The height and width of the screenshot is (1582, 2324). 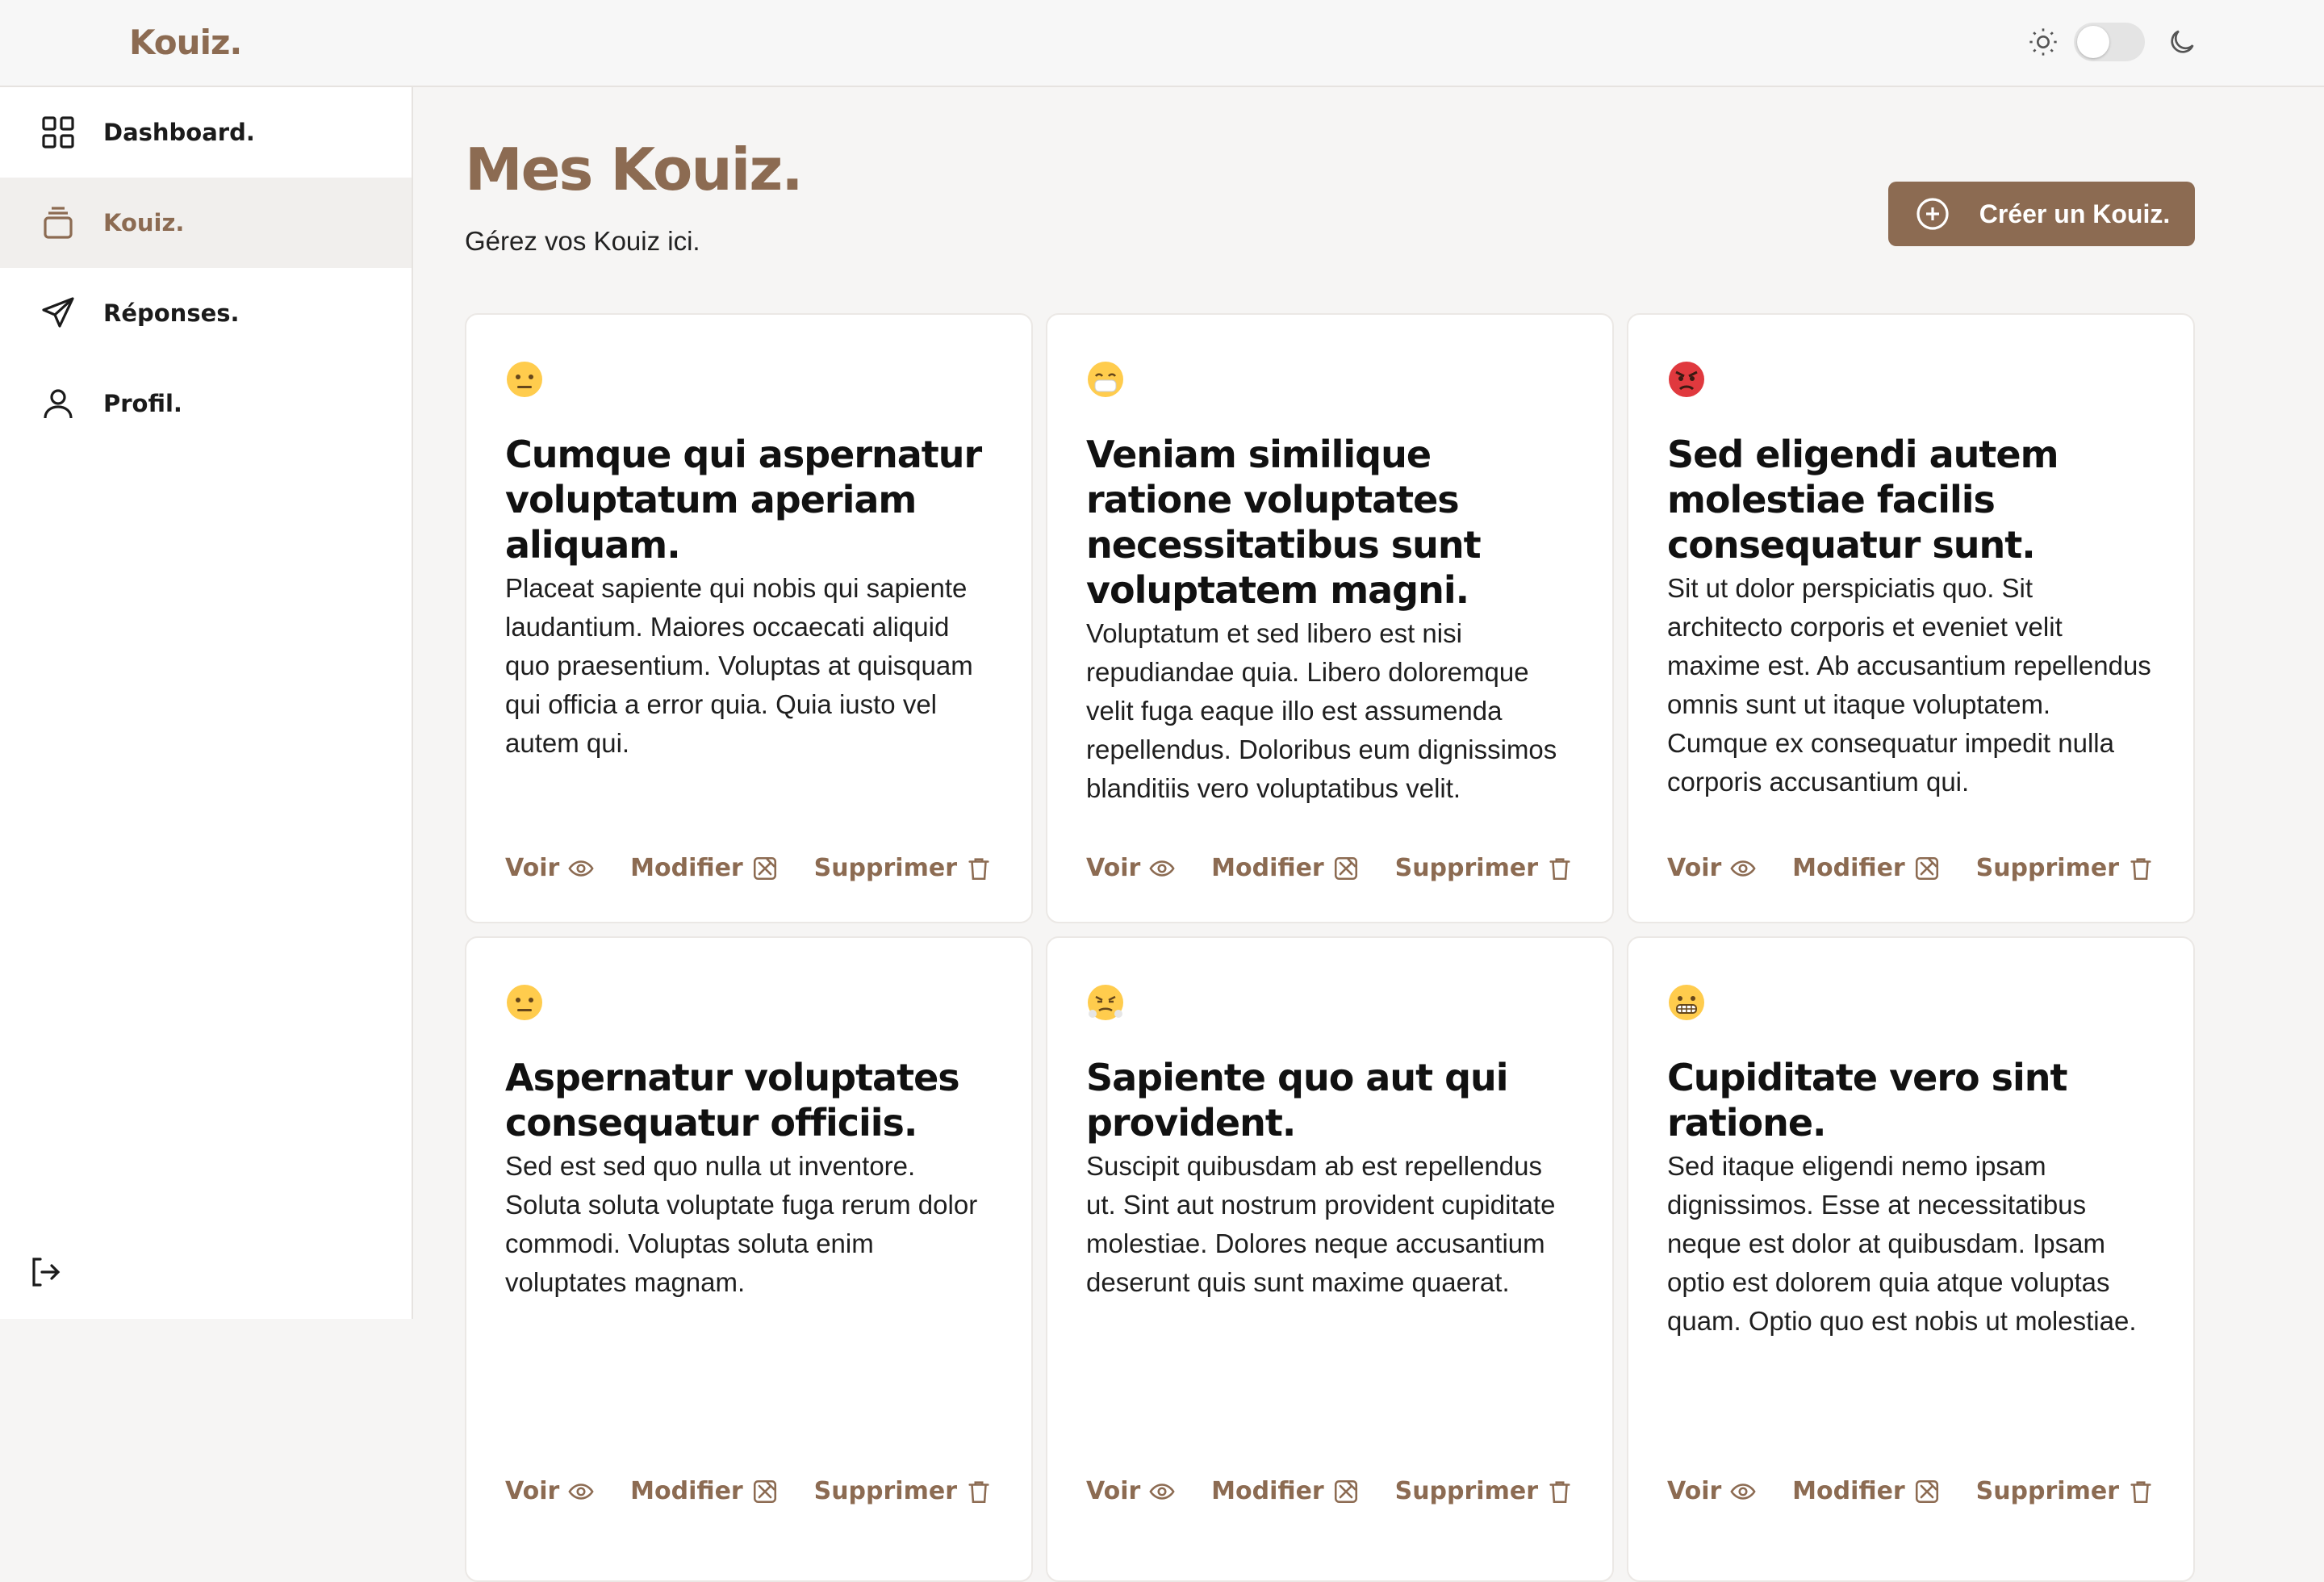 What do you see at coordinates (144, 222) in the screenshot?
I see `sidebar-item-label: Kouiz.` at bounding box center [144, 222].